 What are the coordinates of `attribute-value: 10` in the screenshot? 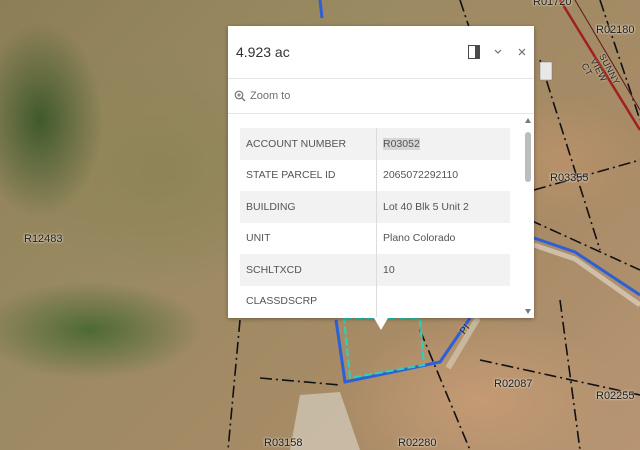 It's located at (443, 270).